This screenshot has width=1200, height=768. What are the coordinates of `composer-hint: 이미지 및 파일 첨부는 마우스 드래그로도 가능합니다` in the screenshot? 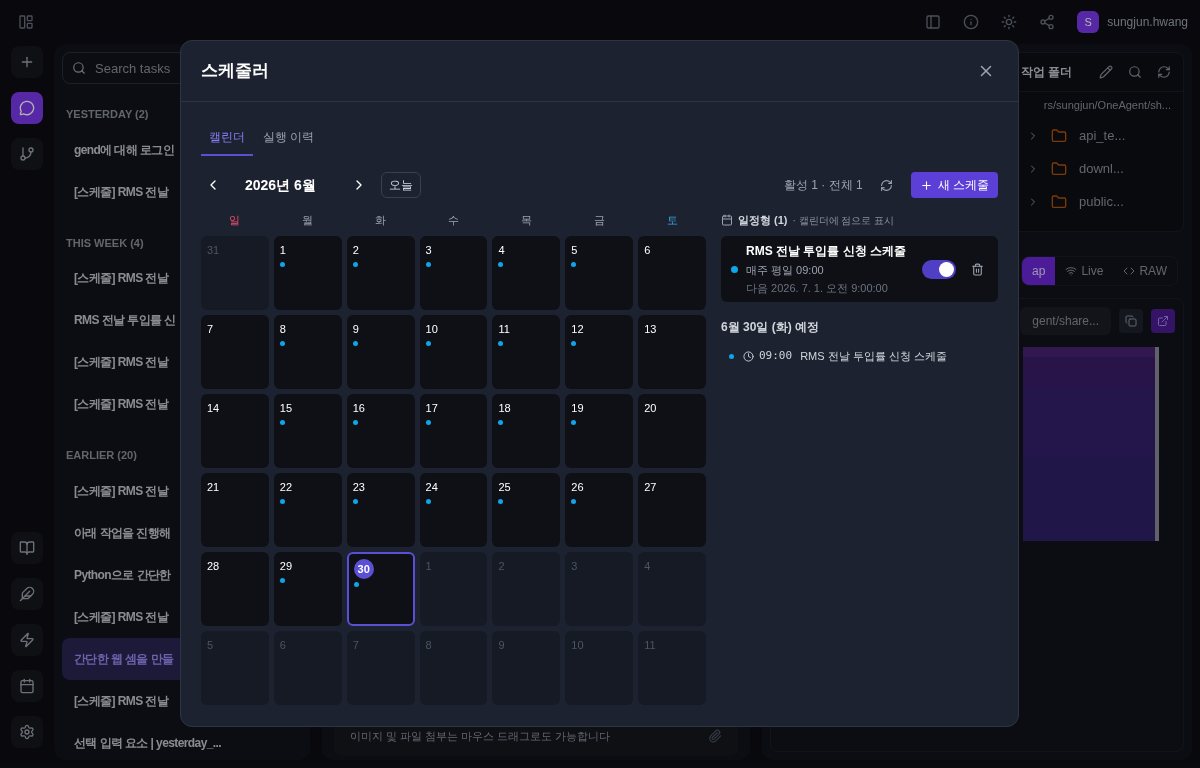 It's located at (480, 736).